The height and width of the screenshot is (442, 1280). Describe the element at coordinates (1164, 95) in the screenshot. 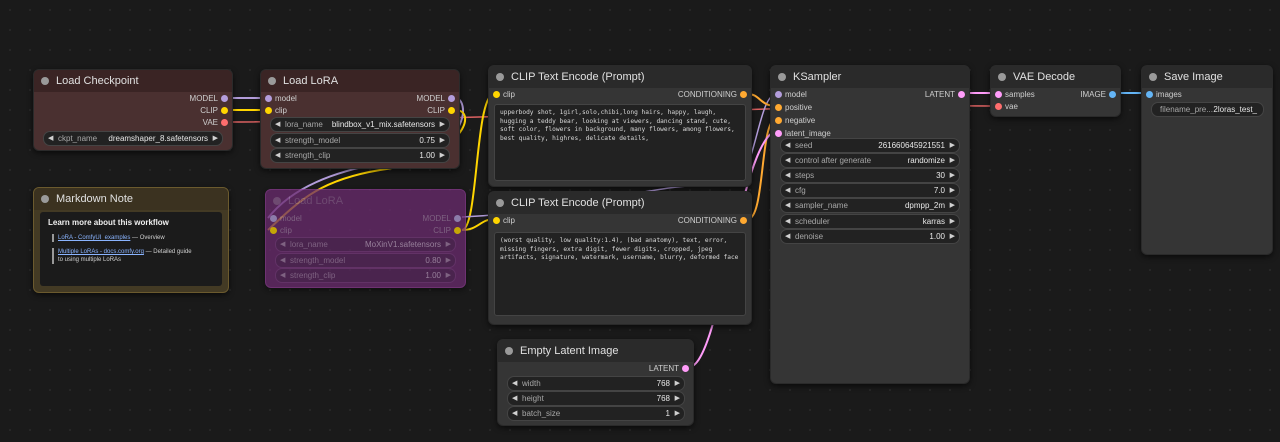

I see `input-images: images` at that location.